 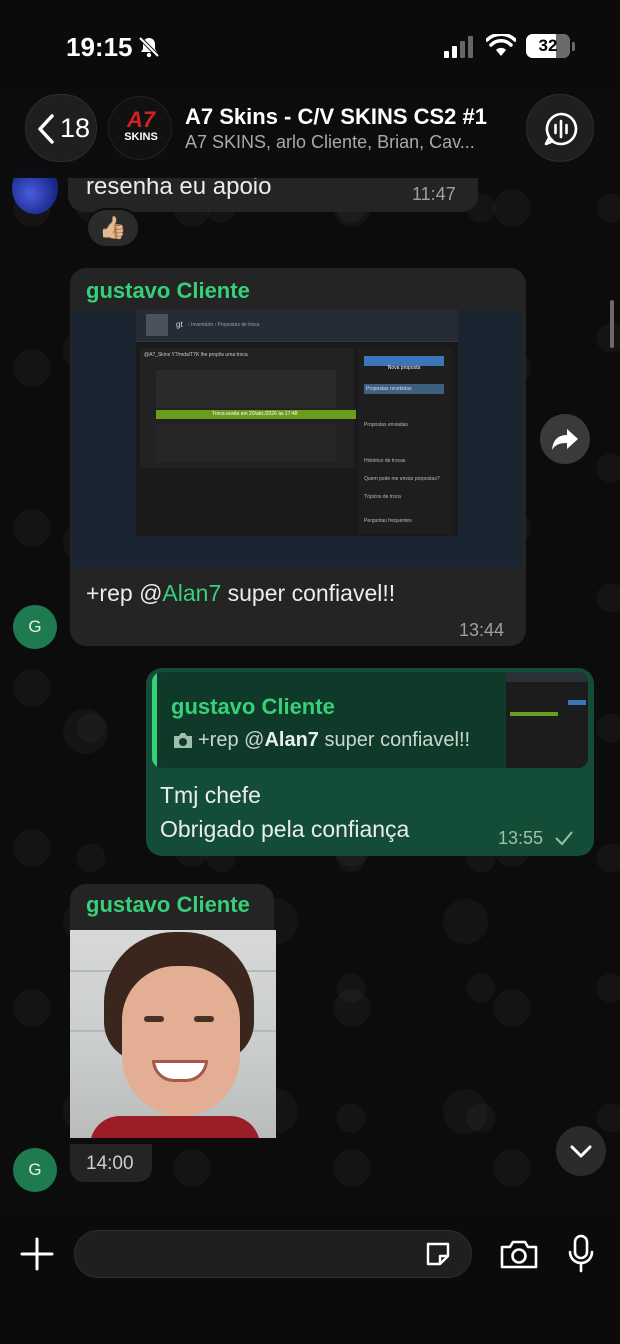 I want to click on scroll-down-button, so click(x=581, y=1151).